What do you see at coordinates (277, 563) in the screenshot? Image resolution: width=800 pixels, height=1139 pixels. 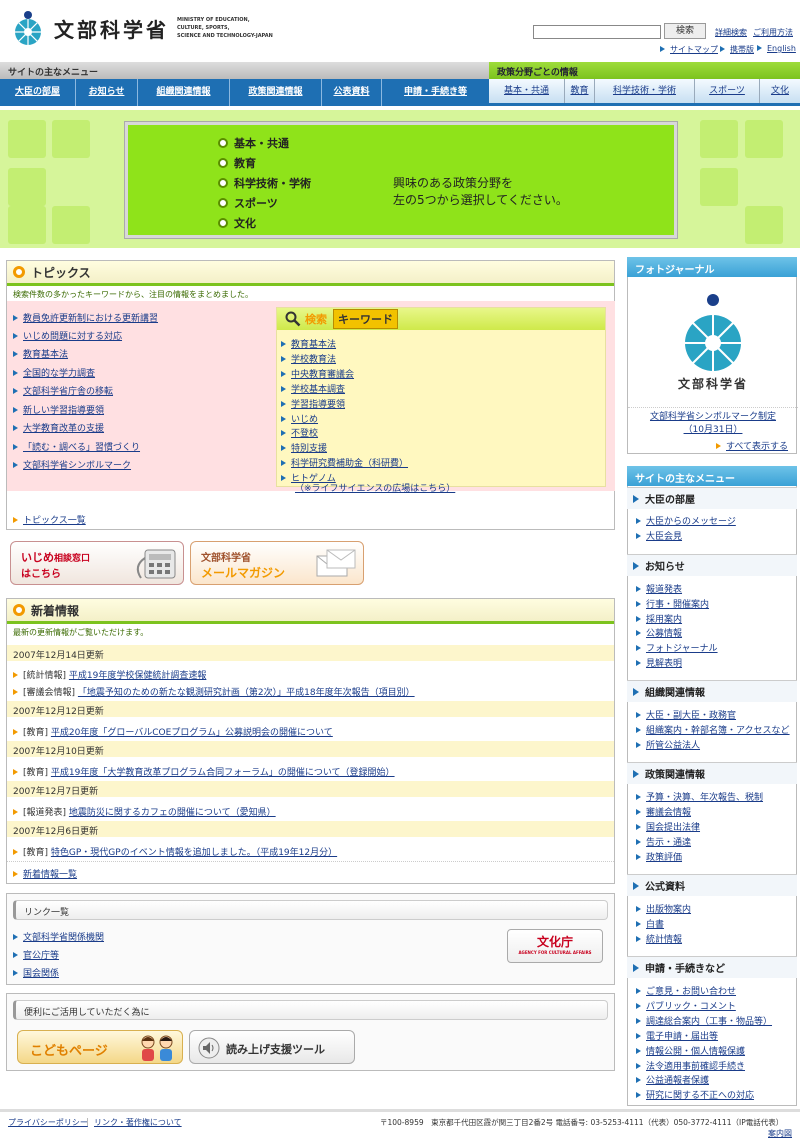 I see `mail-magazine-banner: 文部科学省 メールマガジン` at bounding box center [277, 563].